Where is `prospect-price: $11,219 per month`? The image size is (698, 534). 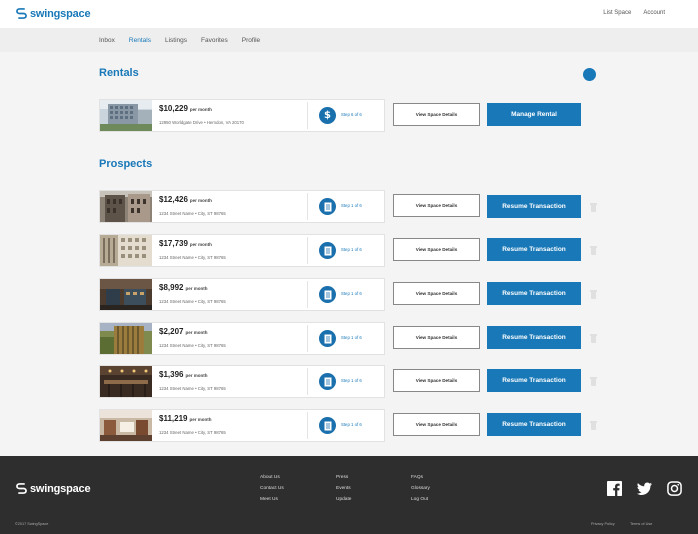 prospect-price: $11,219 per month is located at coordinates (185, 418).